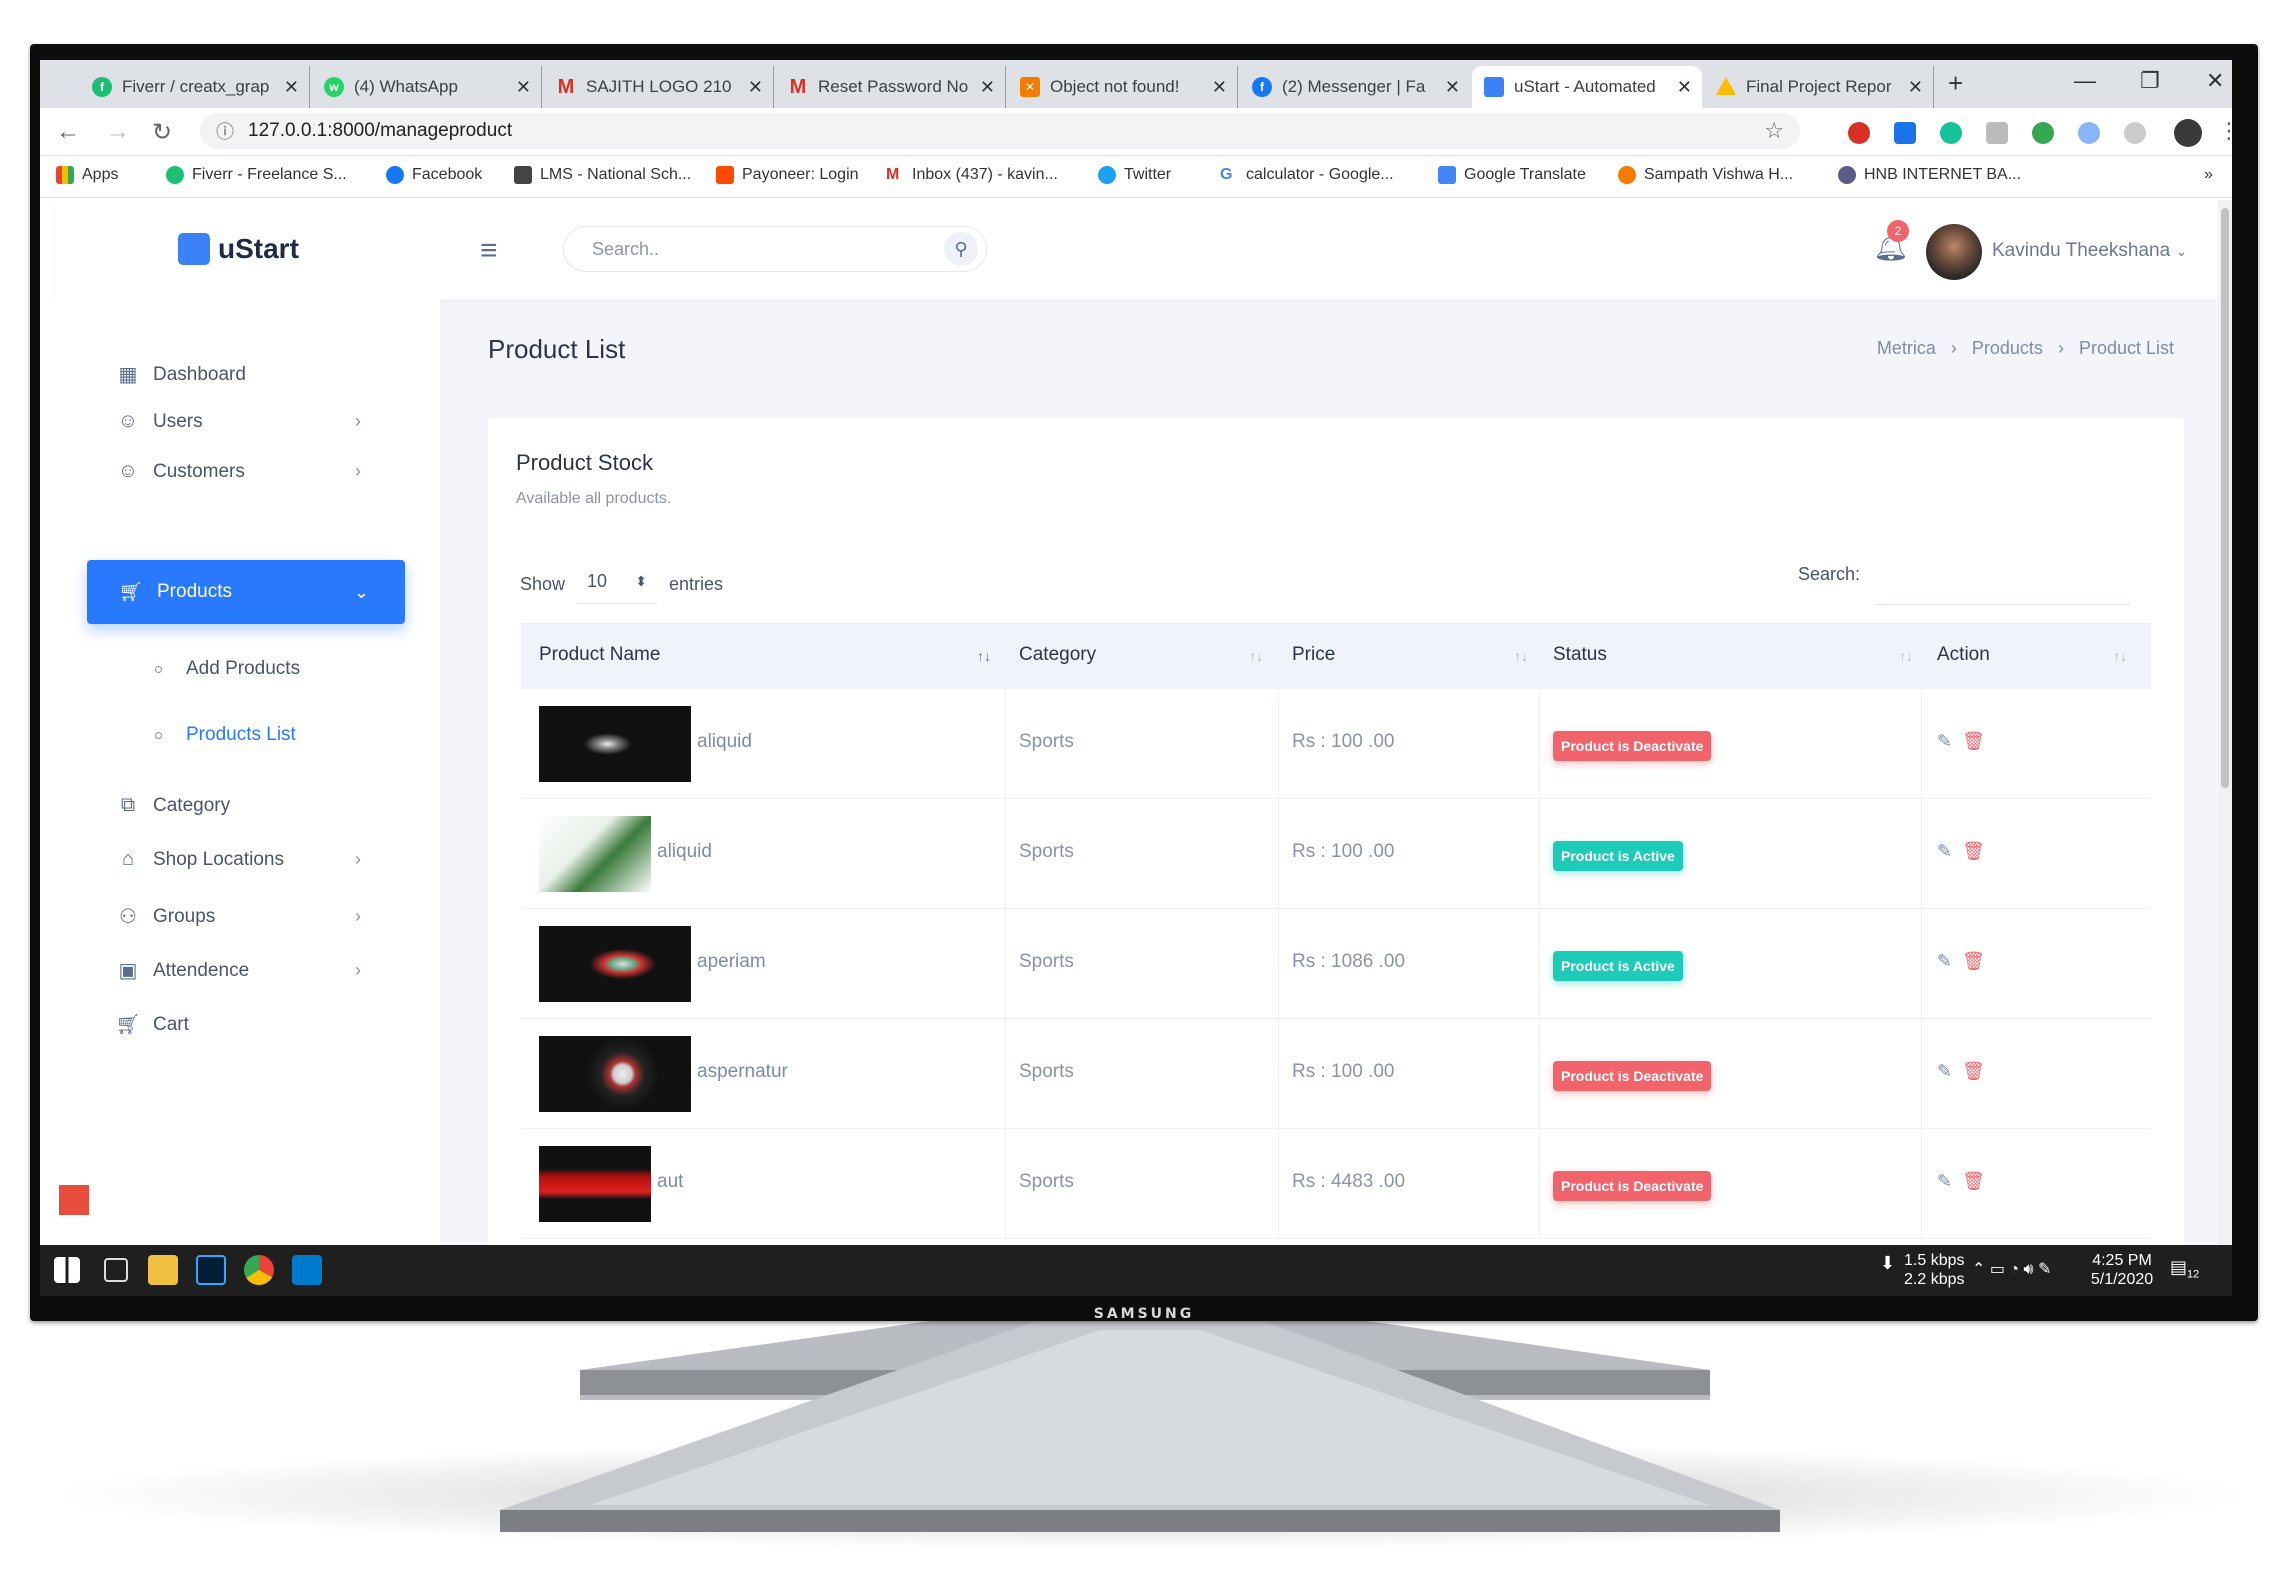 This screenshot has height=1584, width=2287. Describe the element at coordinates (659, 87) in the screenshot. I see `tab-gmail-sajith: M SAJITH LOGO 210 ✕` at that location.